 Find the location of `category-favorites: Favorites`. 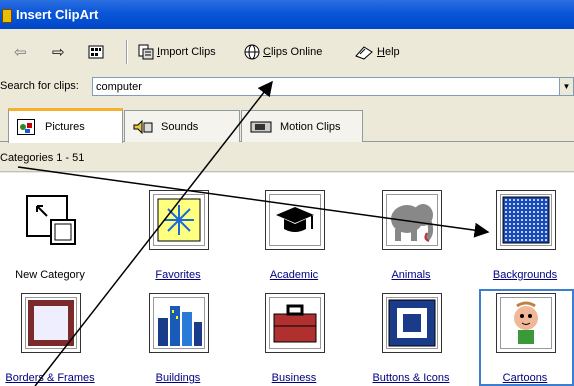

category-favorites: Favorites is located at coordinates (178, 240).